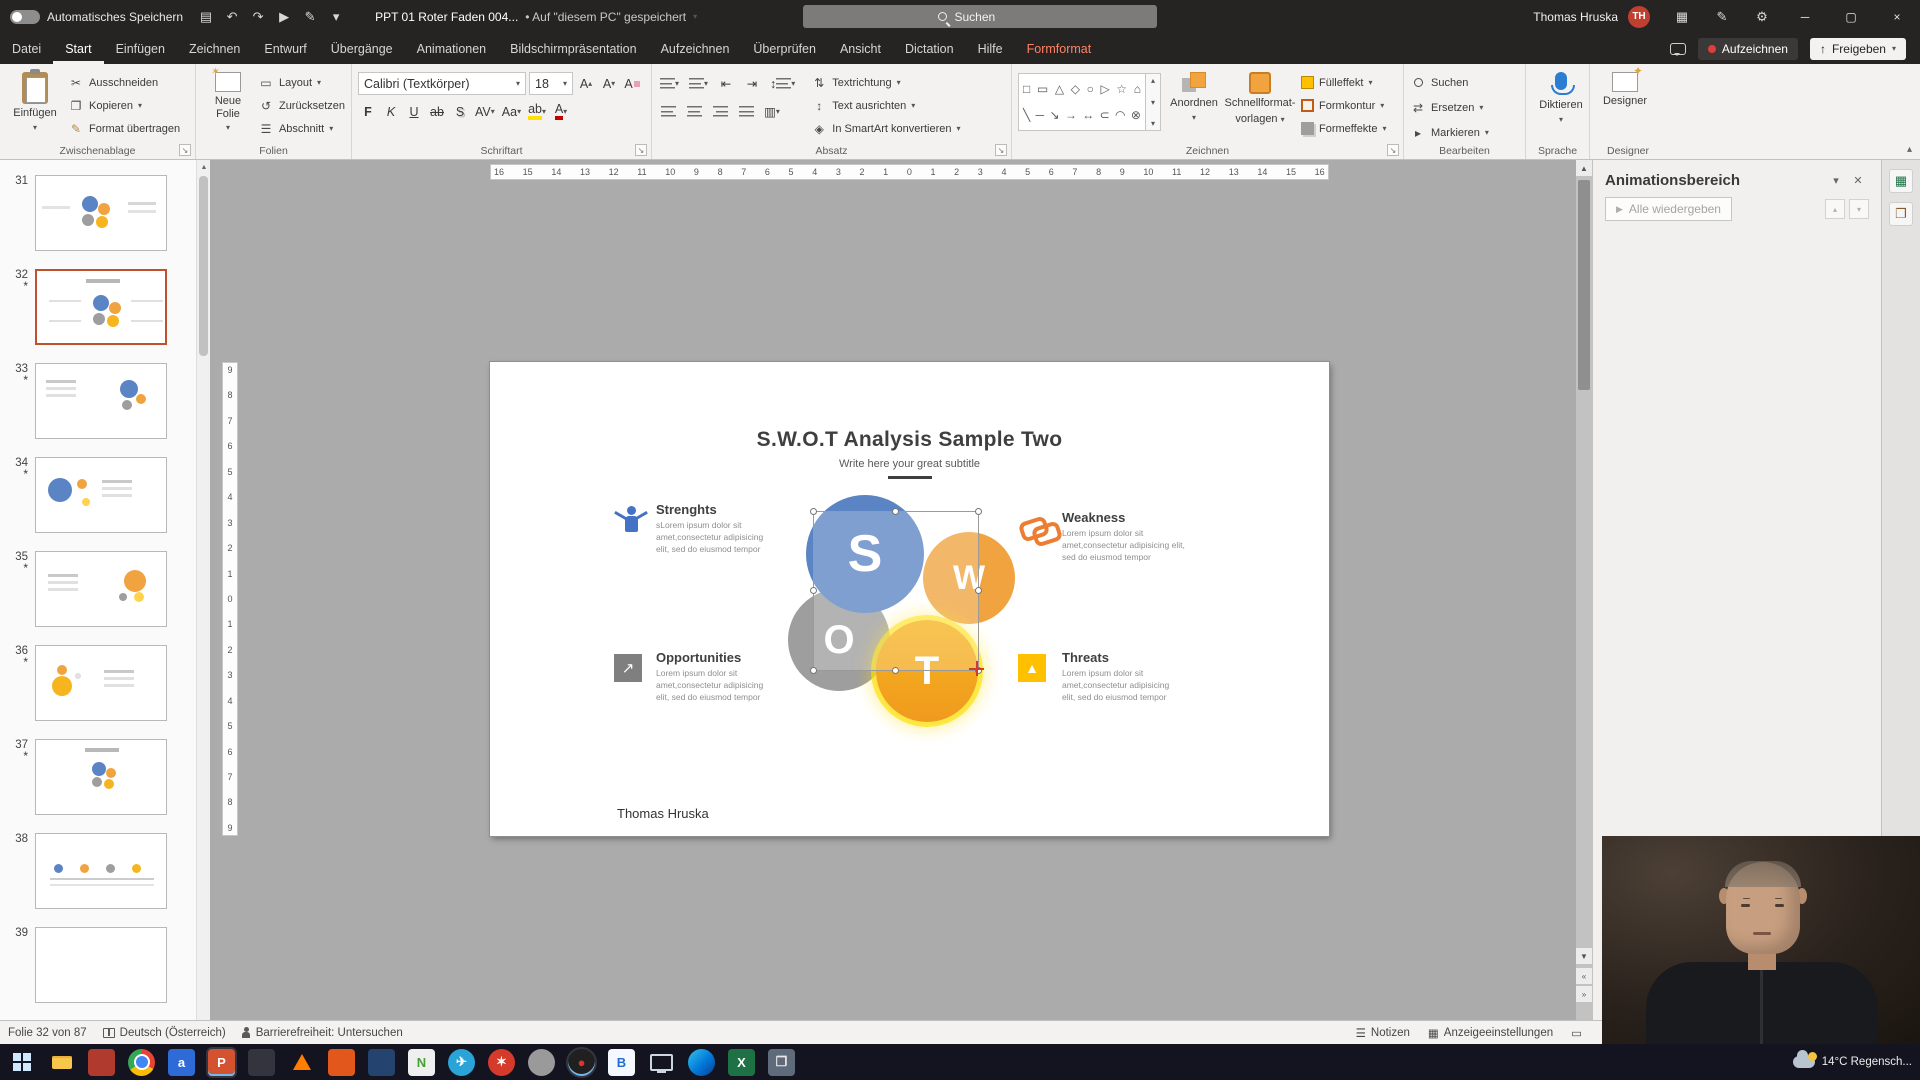  Describe the element at coordinates (1001, 150) in the screenshot. I see `paragraph-dialog-launcher: ↘` at that location.